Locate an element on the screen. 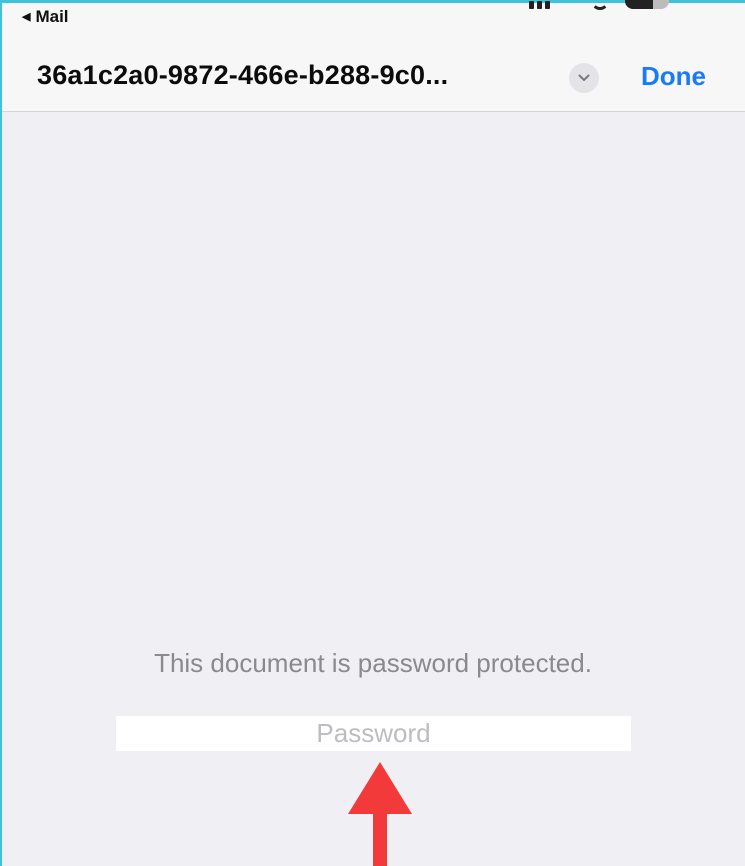 The image size is (745, 866). battery-icon is located at coordinates (647, 4).